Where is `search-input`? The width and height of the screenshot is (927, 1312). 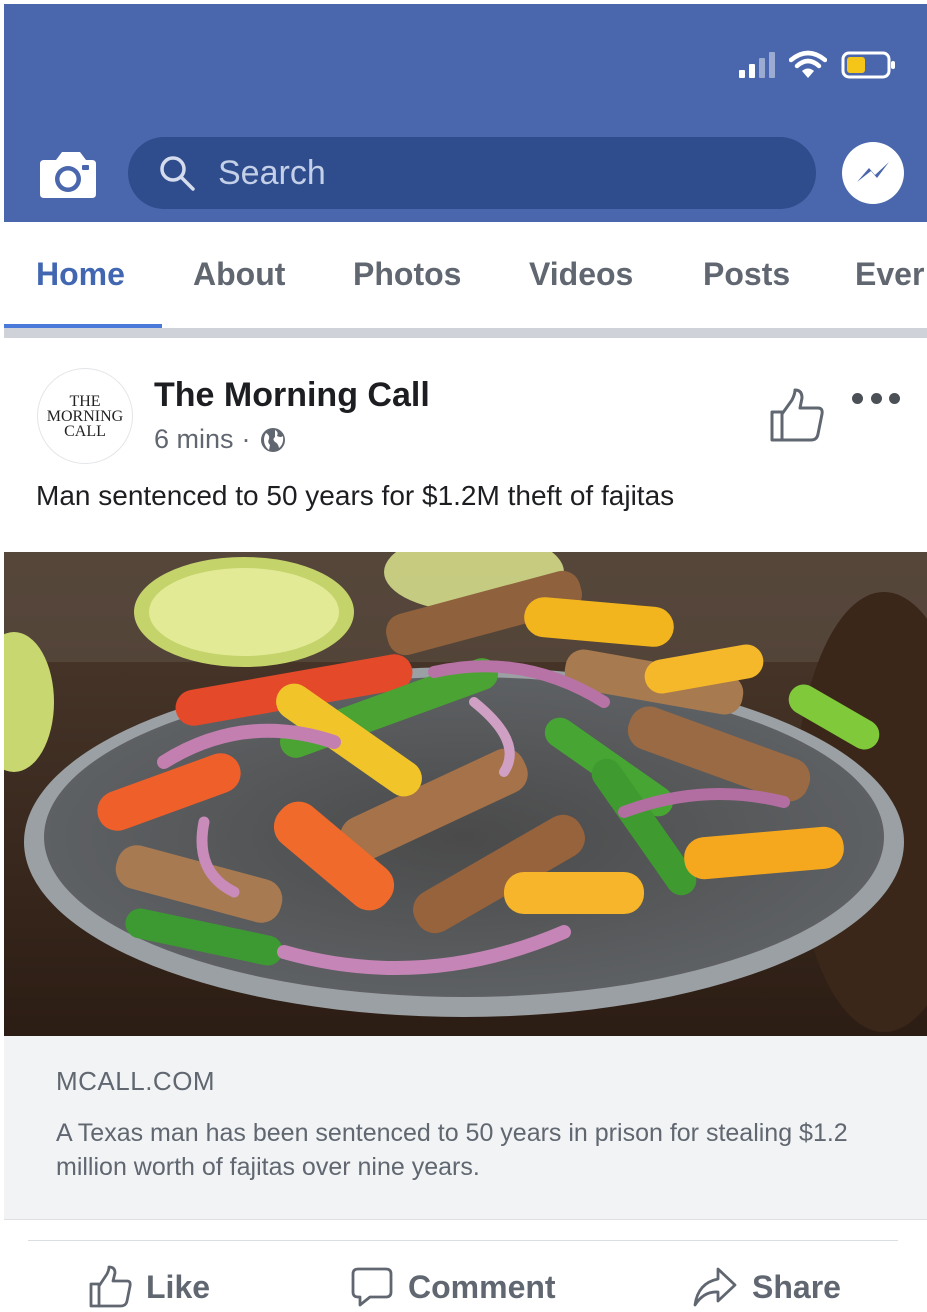 search-input is located at coordinates (498, 173).